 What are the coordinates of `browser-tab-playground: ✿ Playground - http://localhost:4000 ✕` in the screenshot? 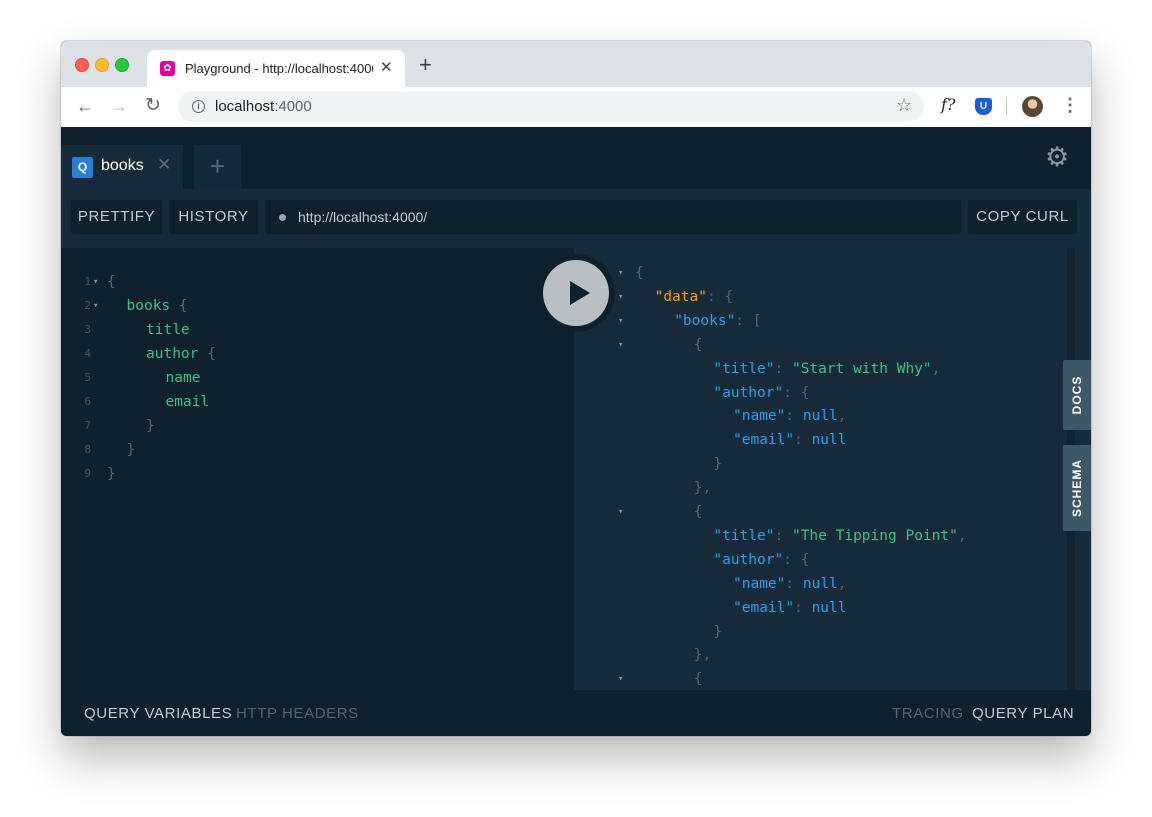 It's located at (276, 68).